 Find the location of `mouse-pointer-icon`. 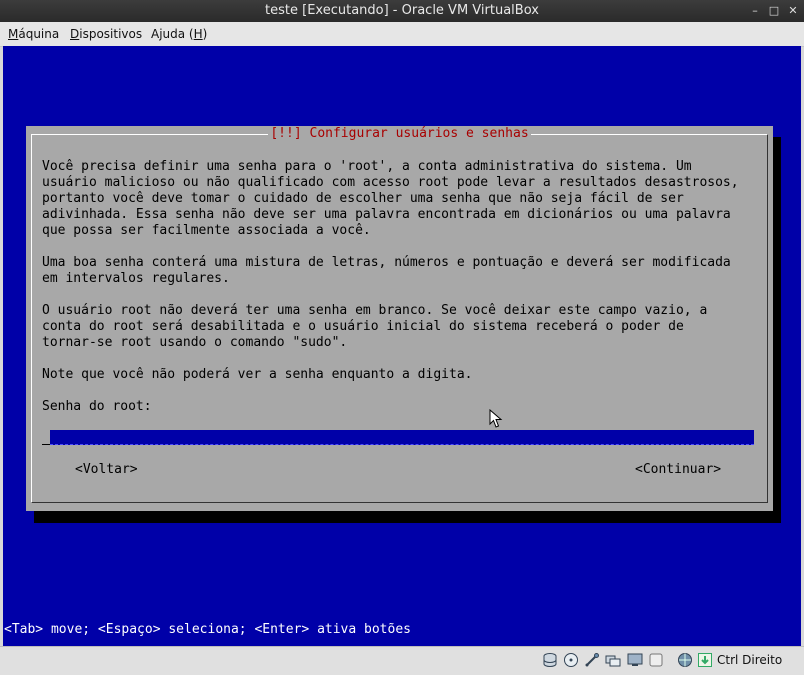

mouse-pointer-icon is located at coordinates (496, 418).